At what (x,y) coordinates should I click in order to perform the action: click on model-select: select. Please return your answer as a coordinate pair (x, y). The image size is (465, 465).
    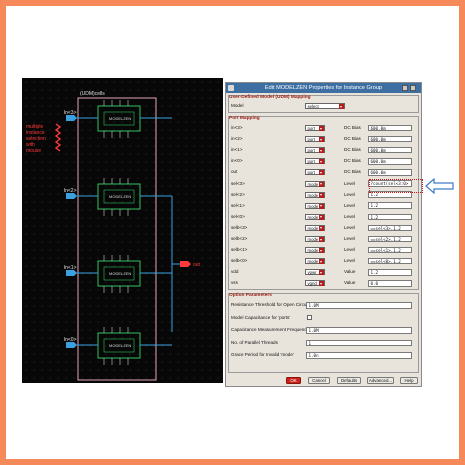
    Looking at the image, I should click on (325, 106).